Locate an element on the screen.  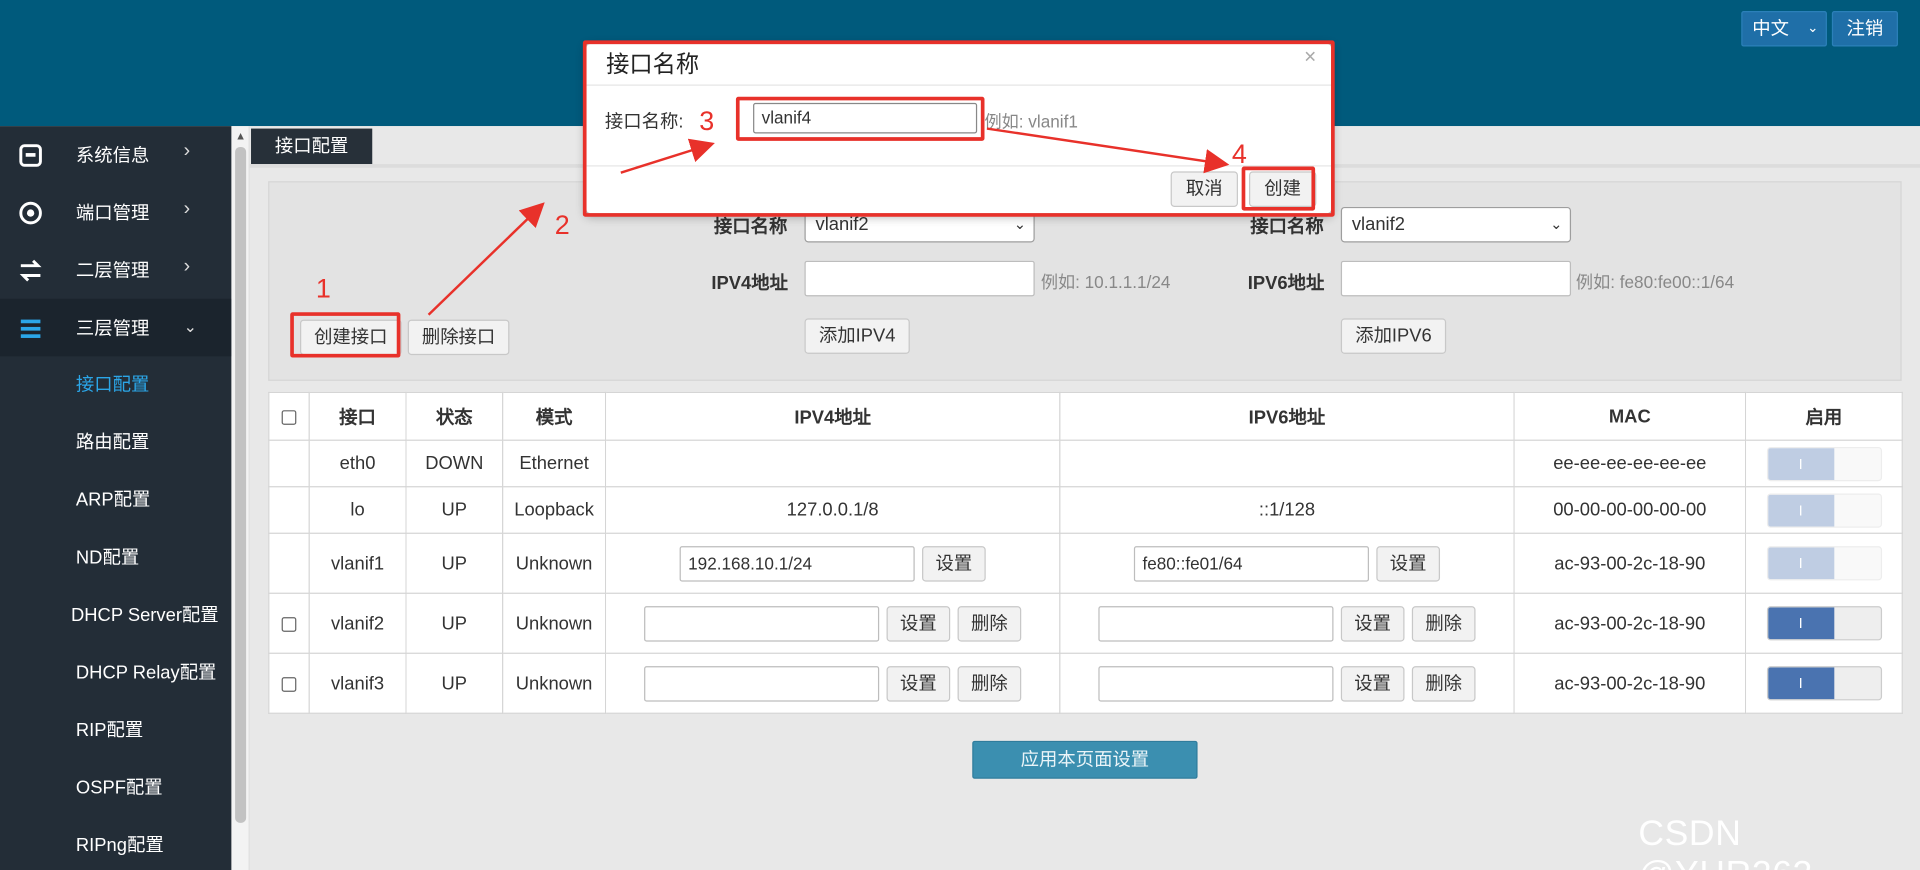
sidebar-scrollbar: ▲ is located at coordinates (240, 498).